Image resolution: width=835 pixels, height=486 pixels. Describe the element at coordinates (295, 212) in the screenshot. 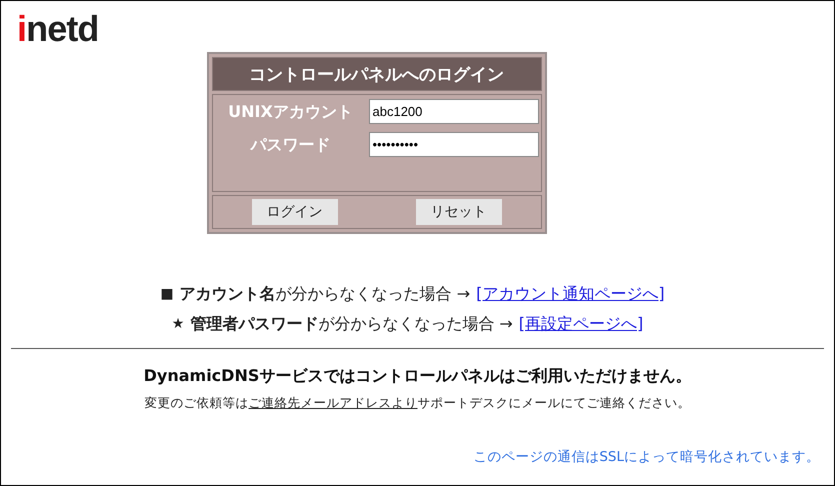

I see `button: ログイン` at that location.